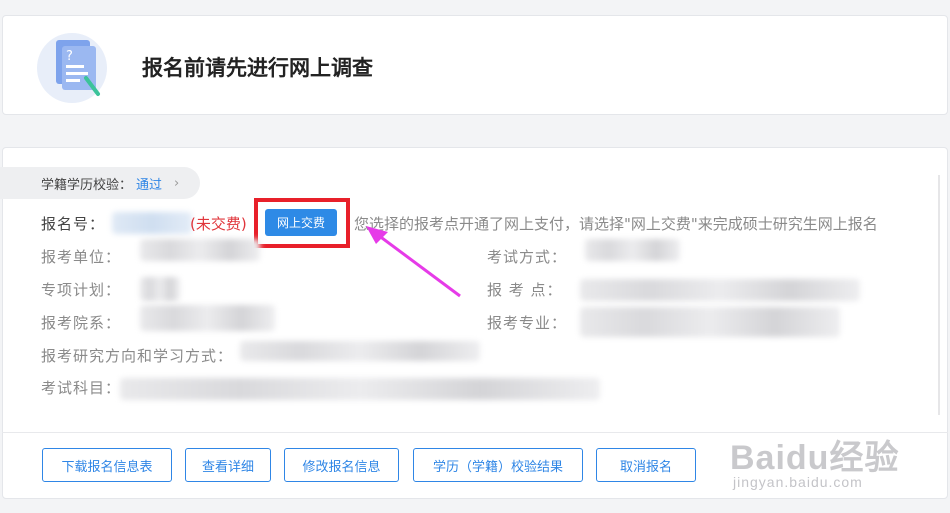 The width and height of the screenshot is (950, 513). What do you see at coordinates (341, 465) in the screenshot?
I see `modify-registration-button: 修改报名信息` at bounding box center [341, 465].